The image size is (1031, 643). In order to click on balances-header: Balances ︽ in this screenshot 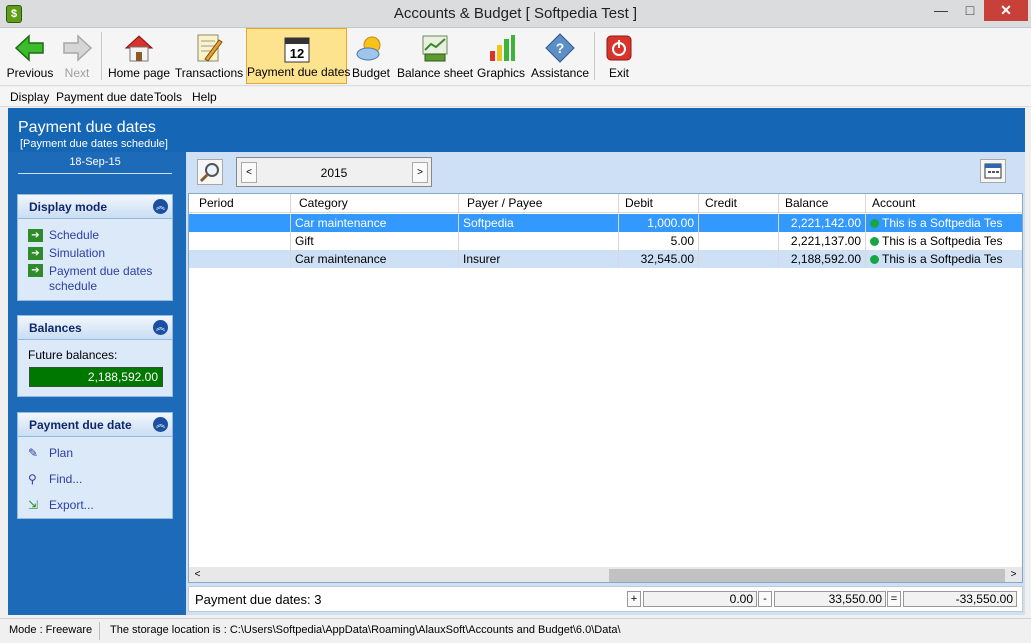, I will do `click(95, 328)`.